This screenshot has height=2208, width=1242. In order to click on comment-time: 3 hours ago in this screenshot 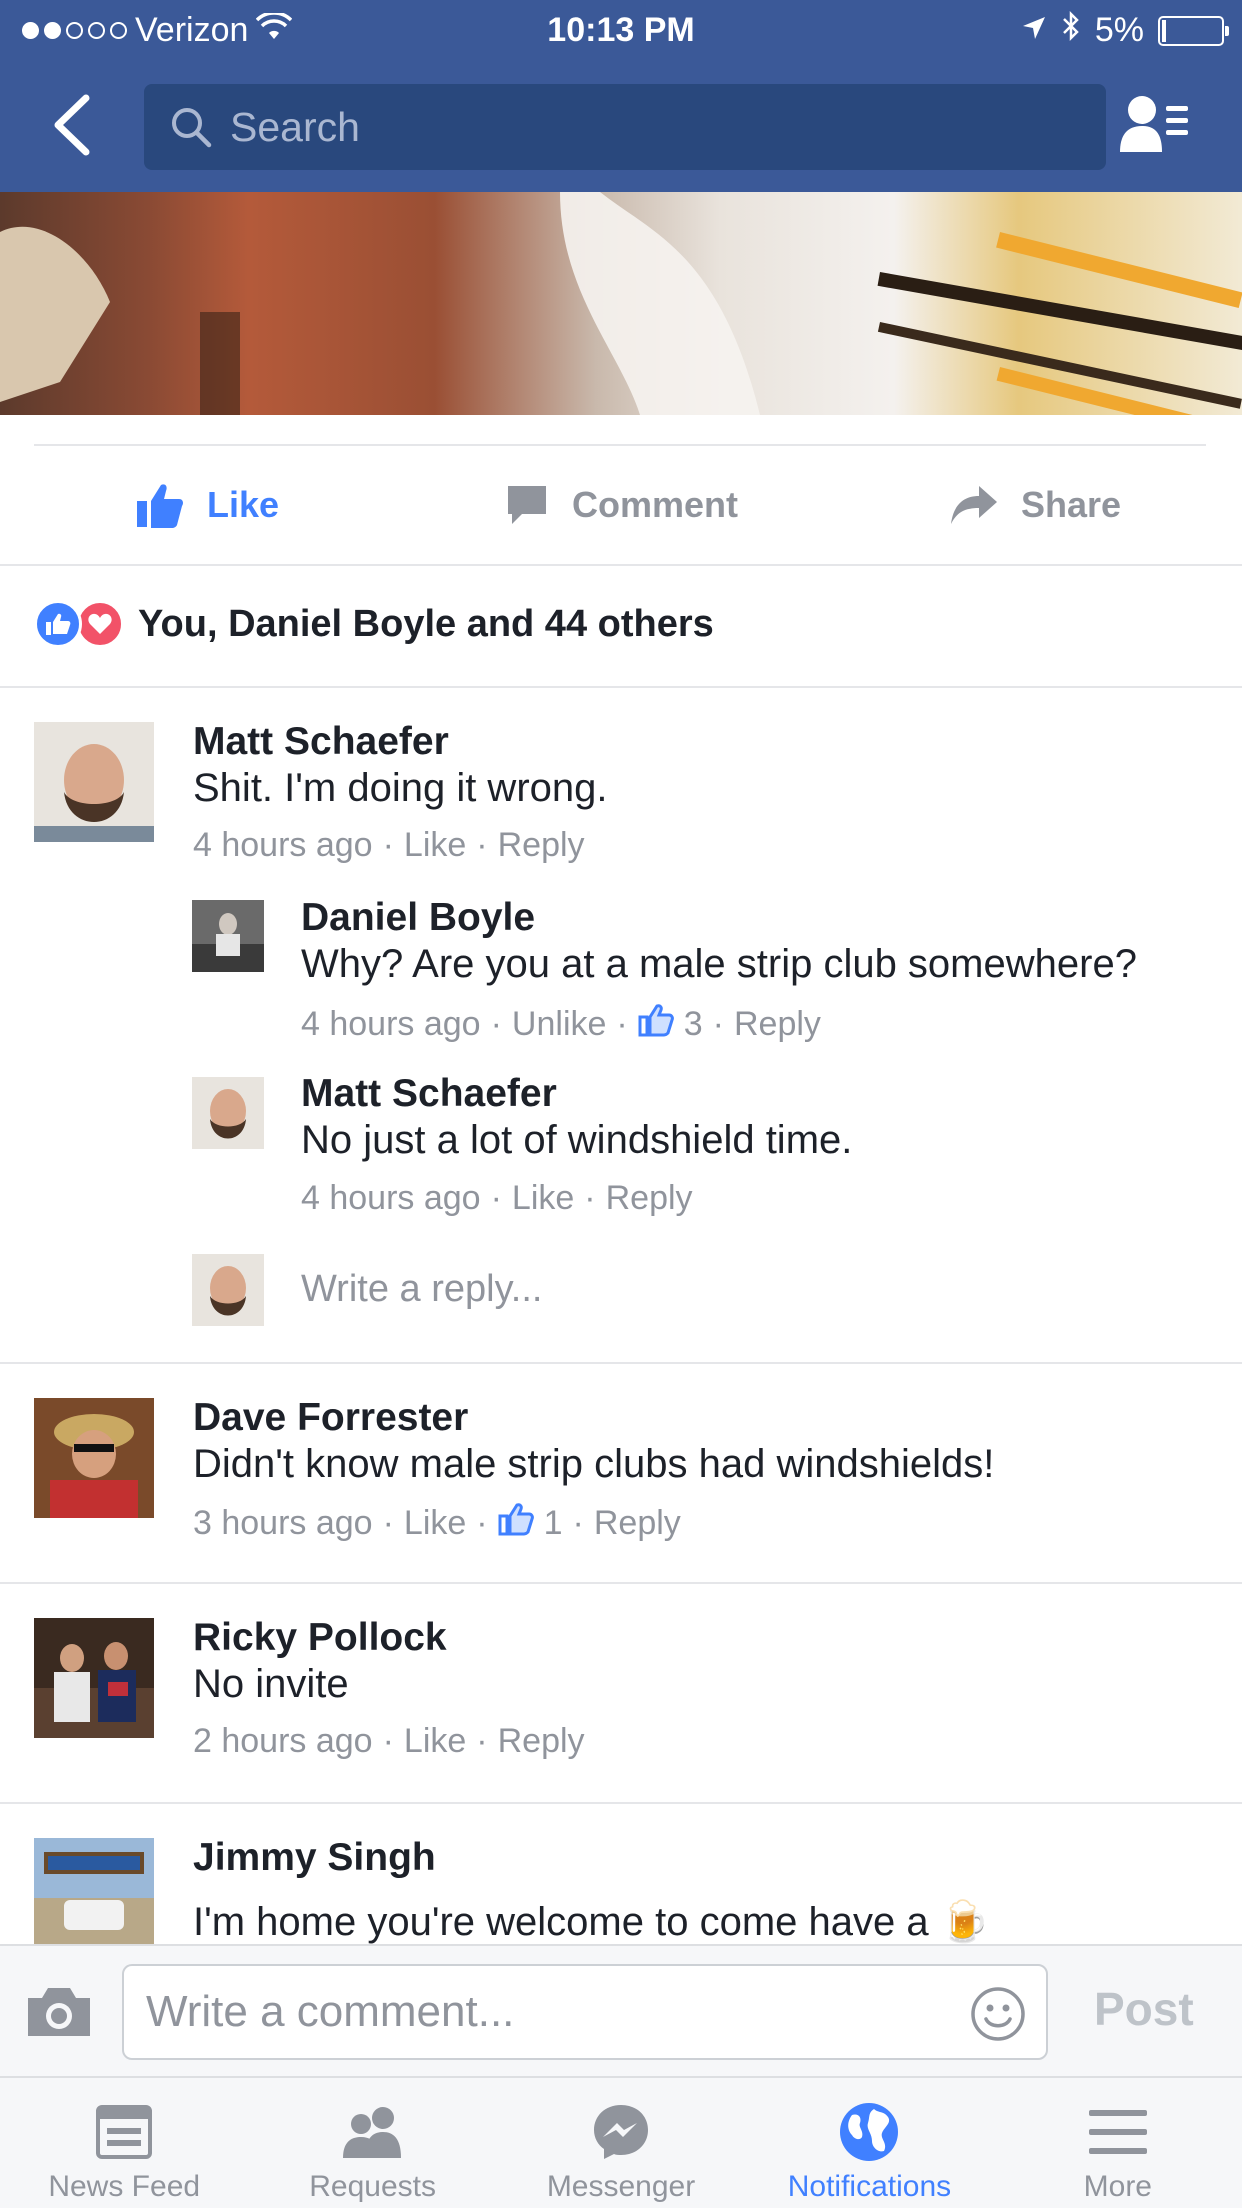, I will do `click(283, 1523)`.